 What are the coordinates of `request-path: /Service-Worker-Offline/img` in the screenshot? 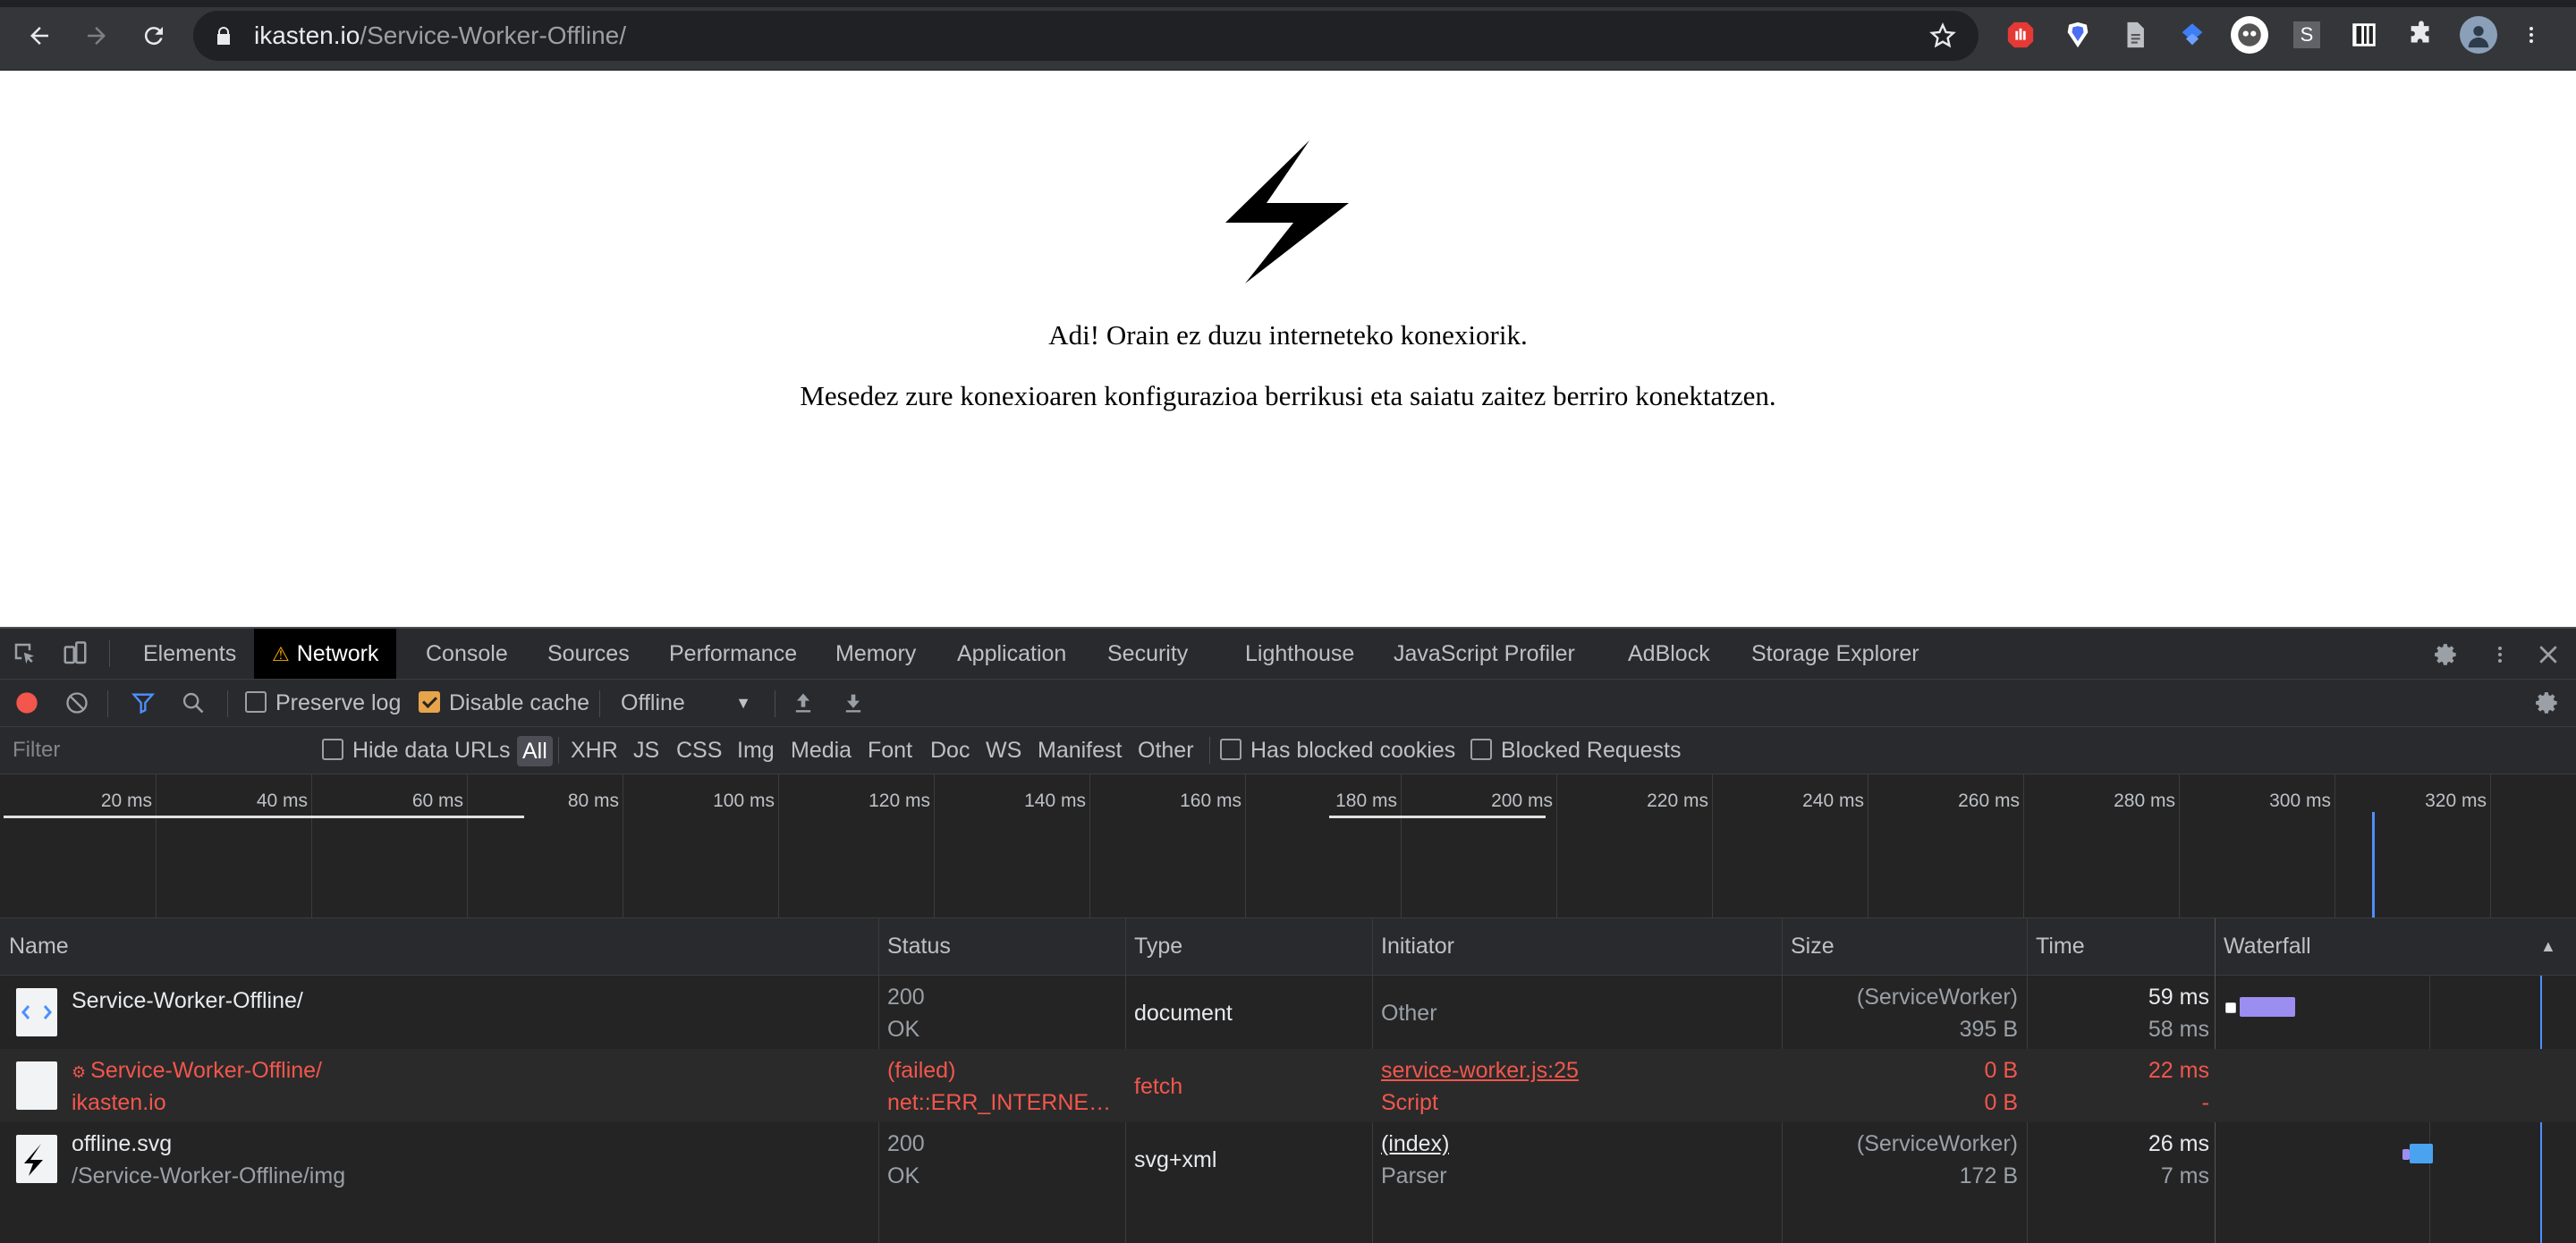 It's located at (209, 1175).